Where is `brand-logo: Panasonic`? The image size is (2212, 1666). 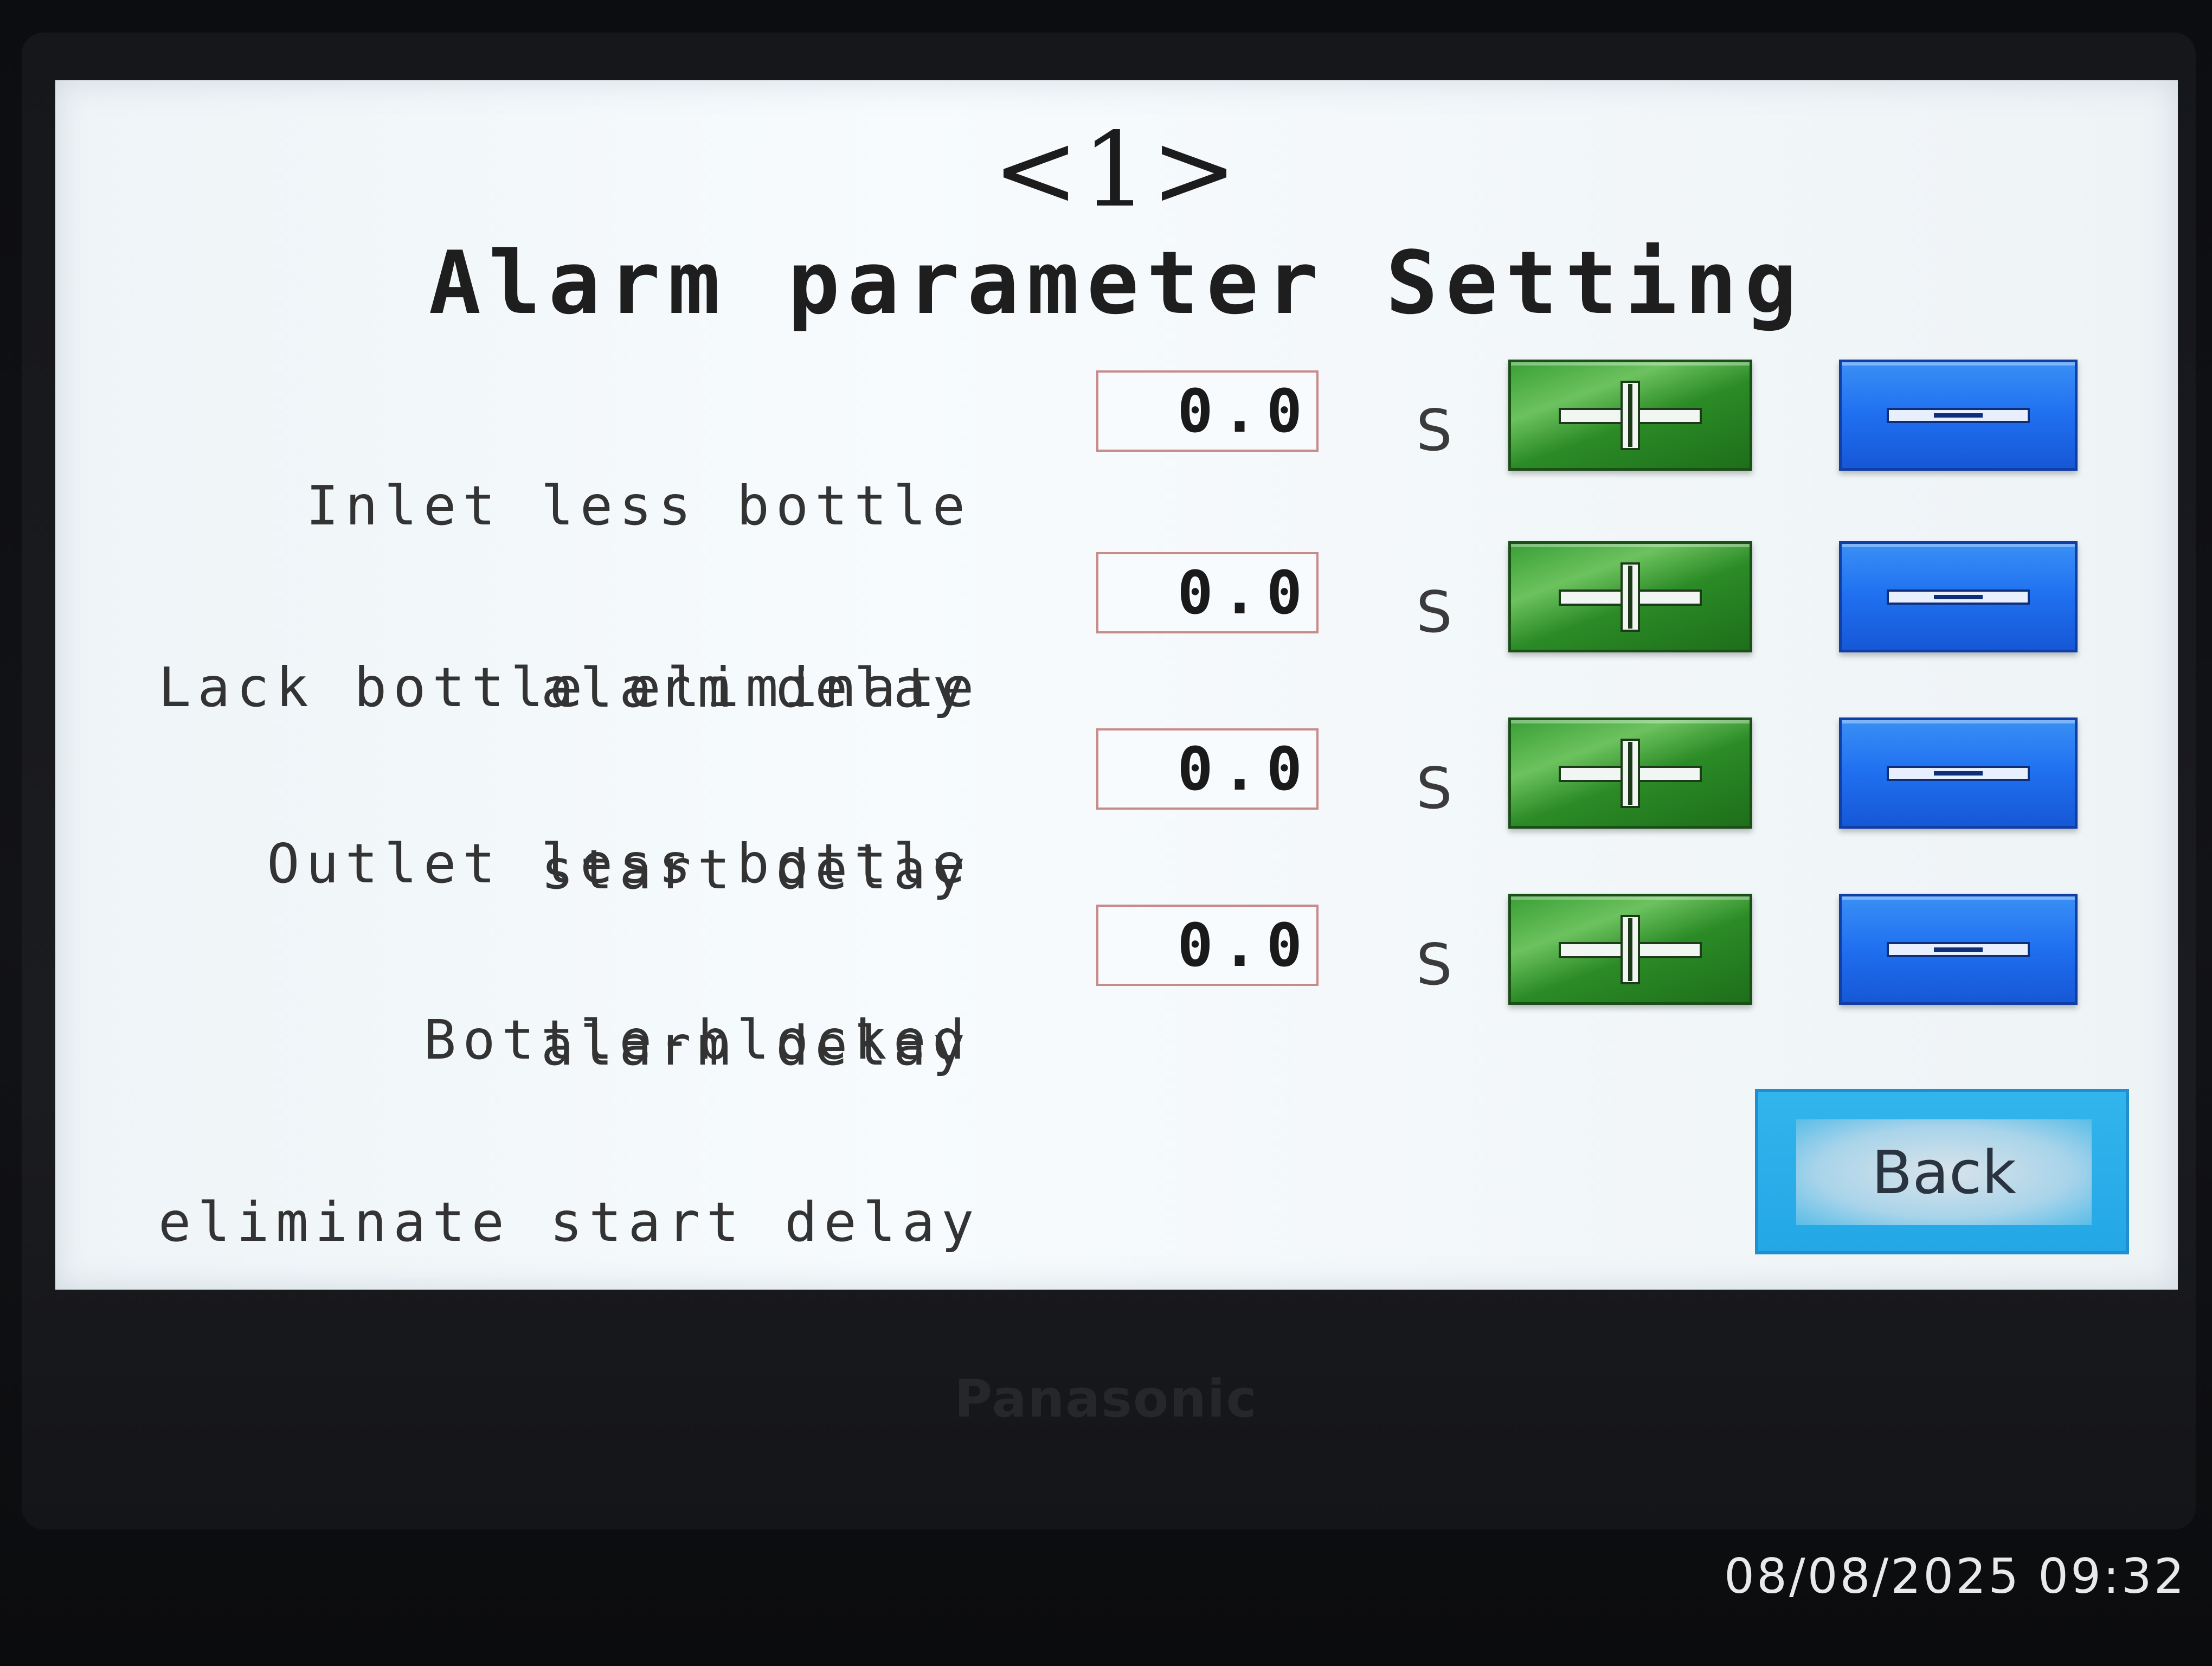
brand-logo: Panasonic is located at coordinates (1106, 1399).